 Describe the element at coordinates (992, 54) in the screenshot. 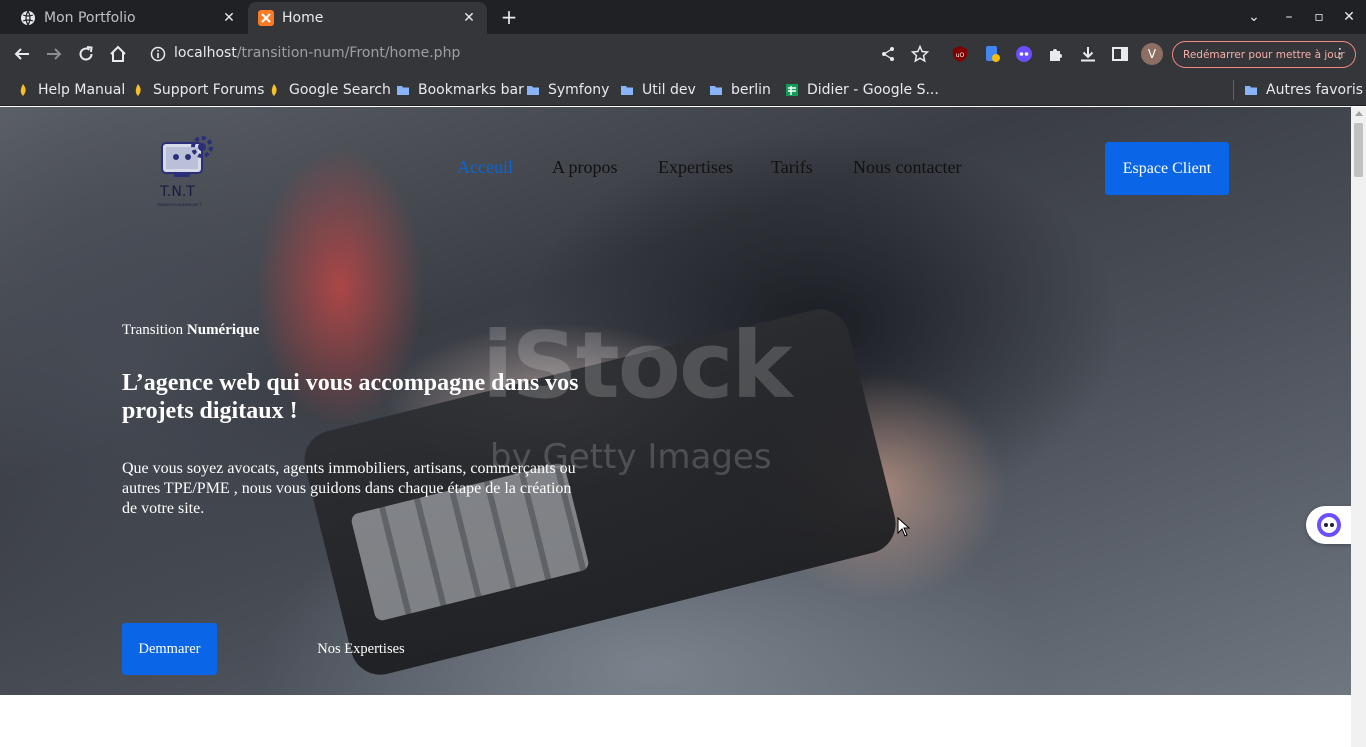

I see `extension-icon` at that location.